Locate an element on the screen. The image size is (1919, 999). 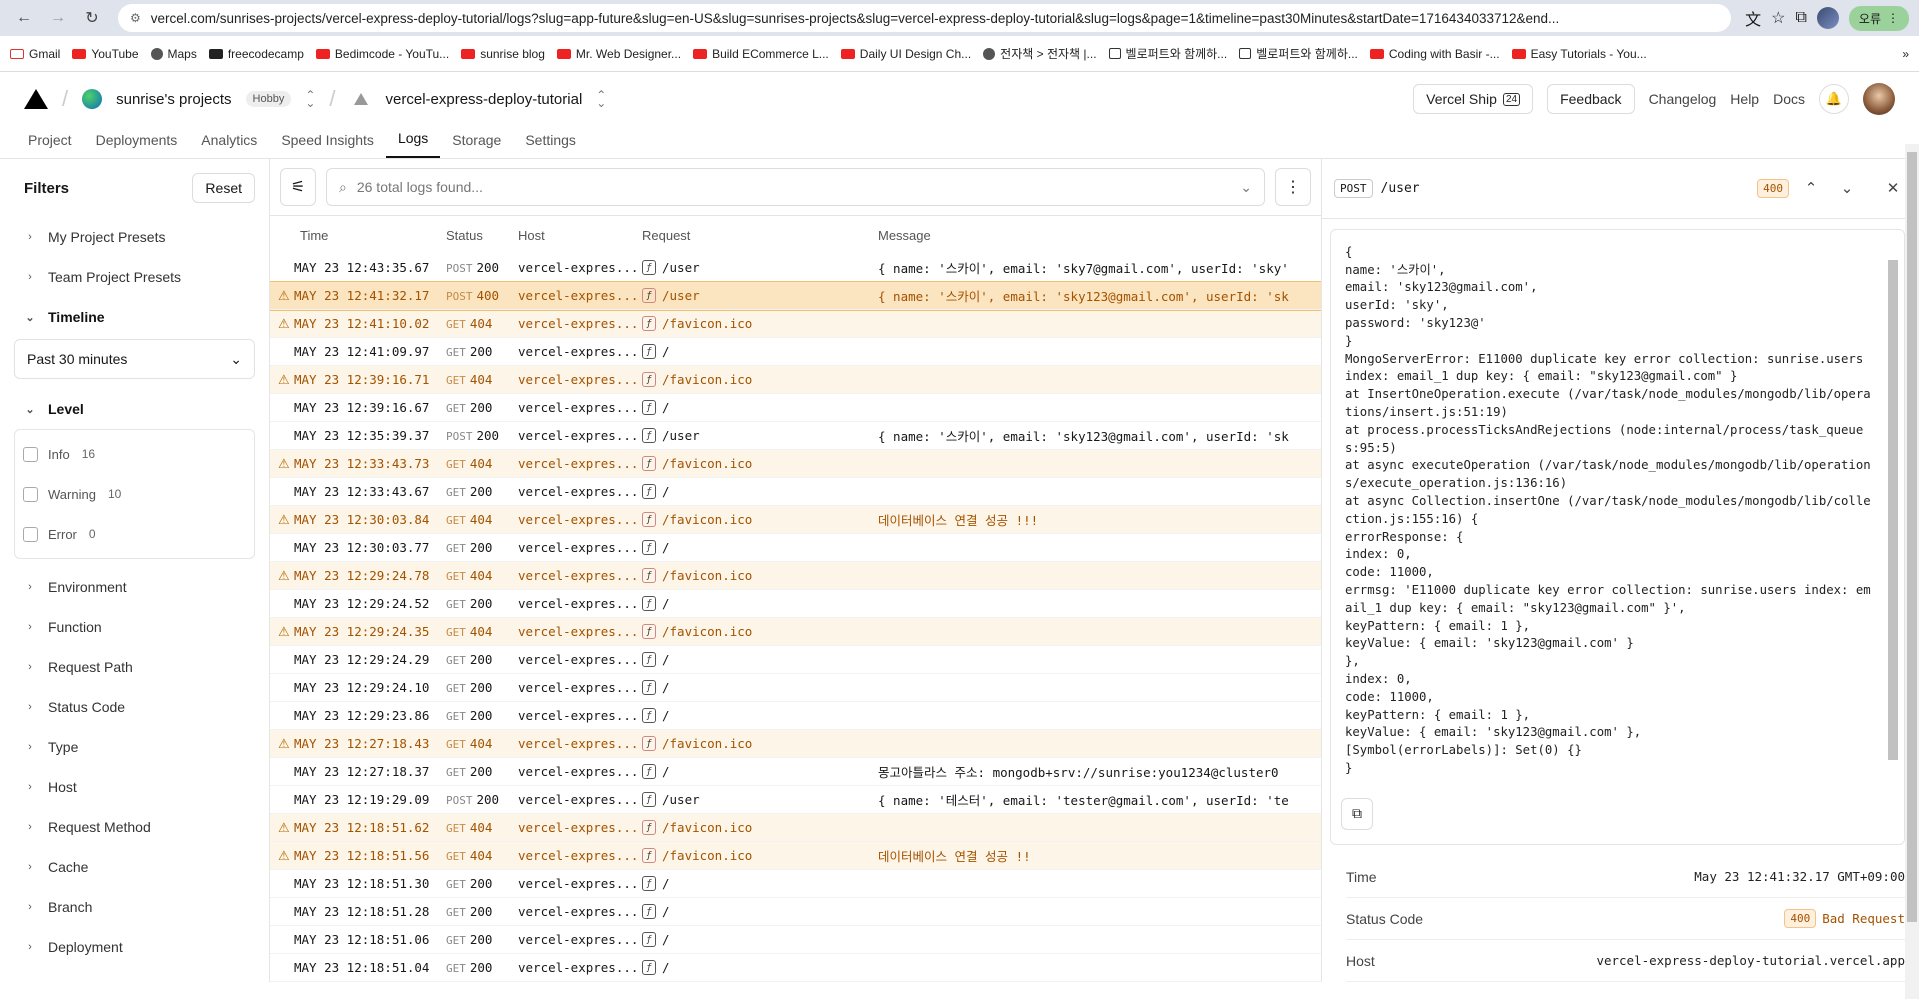
filter-host: › Host is located at coordinates (134, 787).